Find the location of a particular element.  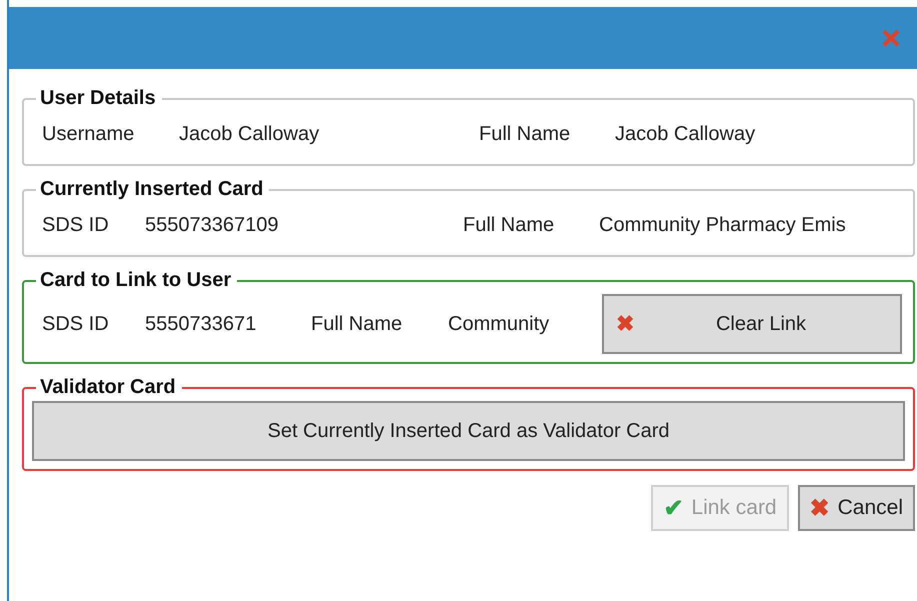

cancel-button: ✖ Cancel is located at coordinates (856, 508).